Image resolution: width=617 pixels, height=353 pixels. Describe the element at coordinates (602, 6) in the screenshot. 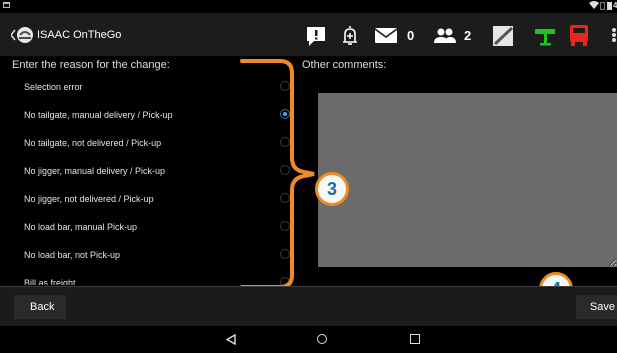

I see `sim-icon` at that location.